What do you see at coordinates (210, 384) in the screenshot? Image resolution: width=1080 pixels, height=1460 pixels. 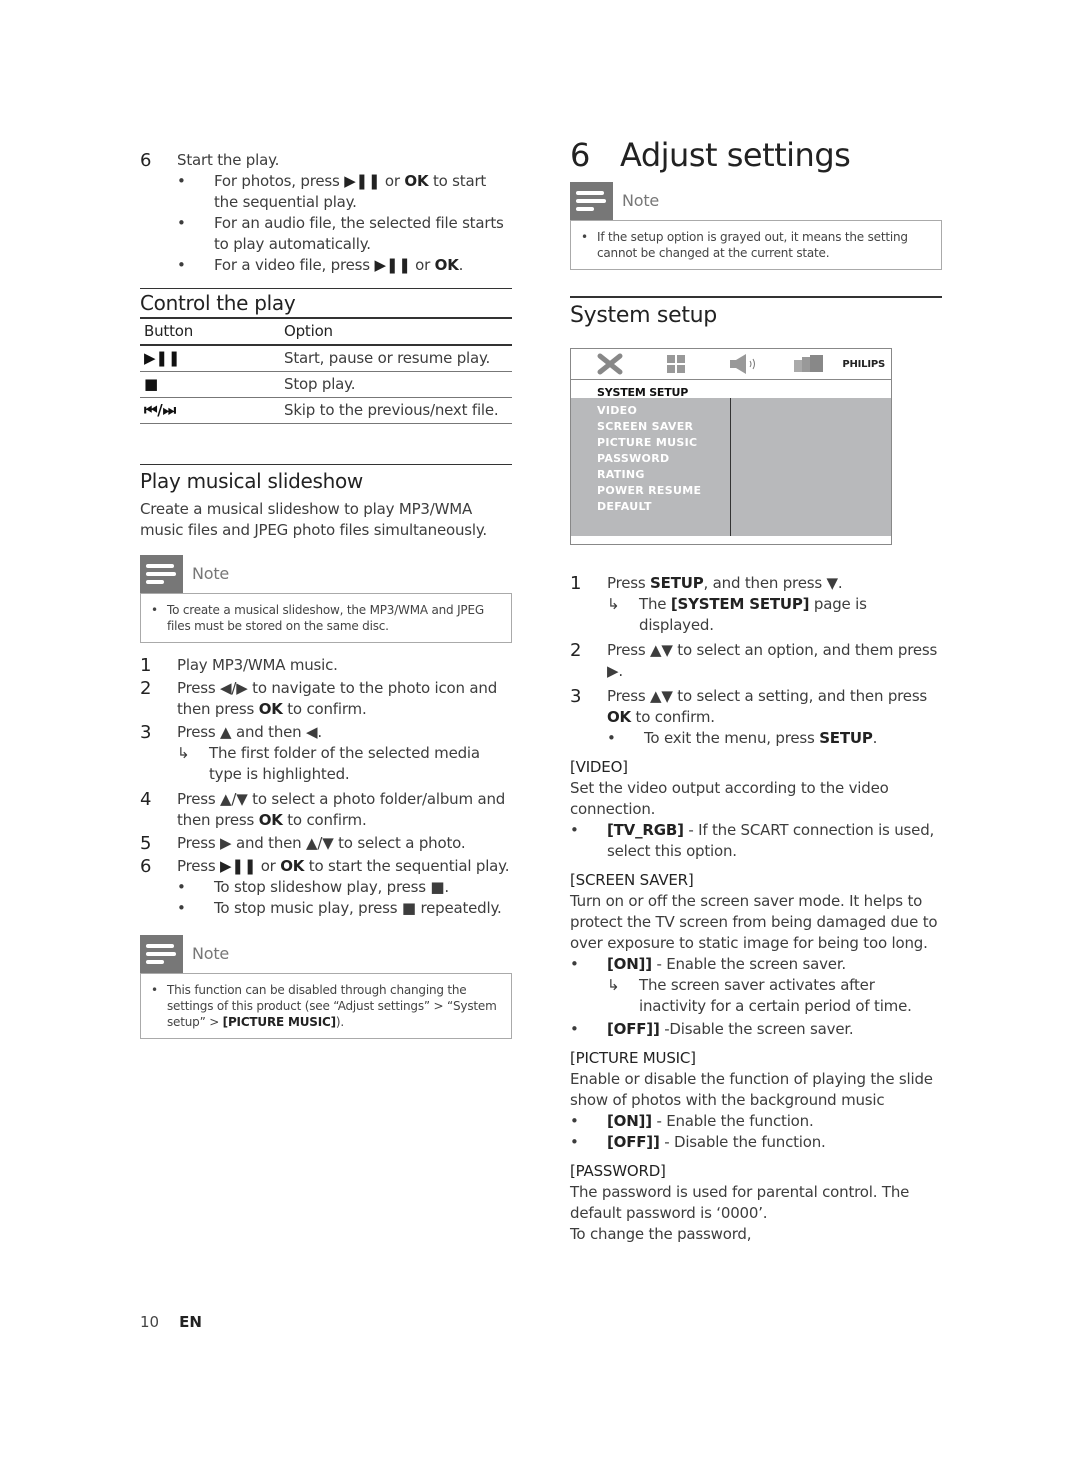 I see `stop-icon: ■` at bounding box center [210, 384].